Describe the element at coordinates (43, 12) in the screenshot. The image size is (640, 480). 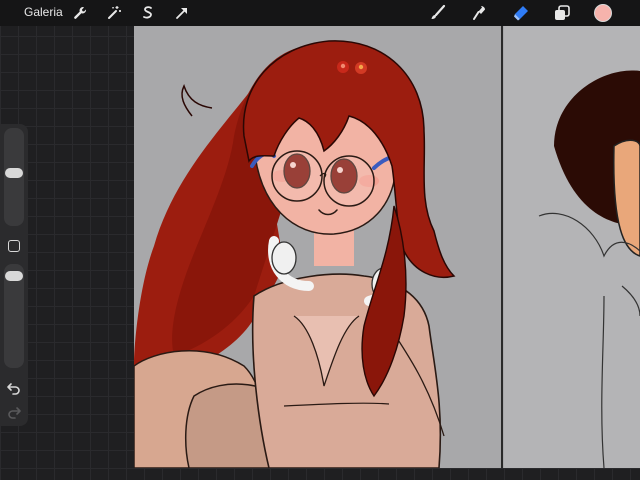
I see `gallery-button: Galeria` at that location.